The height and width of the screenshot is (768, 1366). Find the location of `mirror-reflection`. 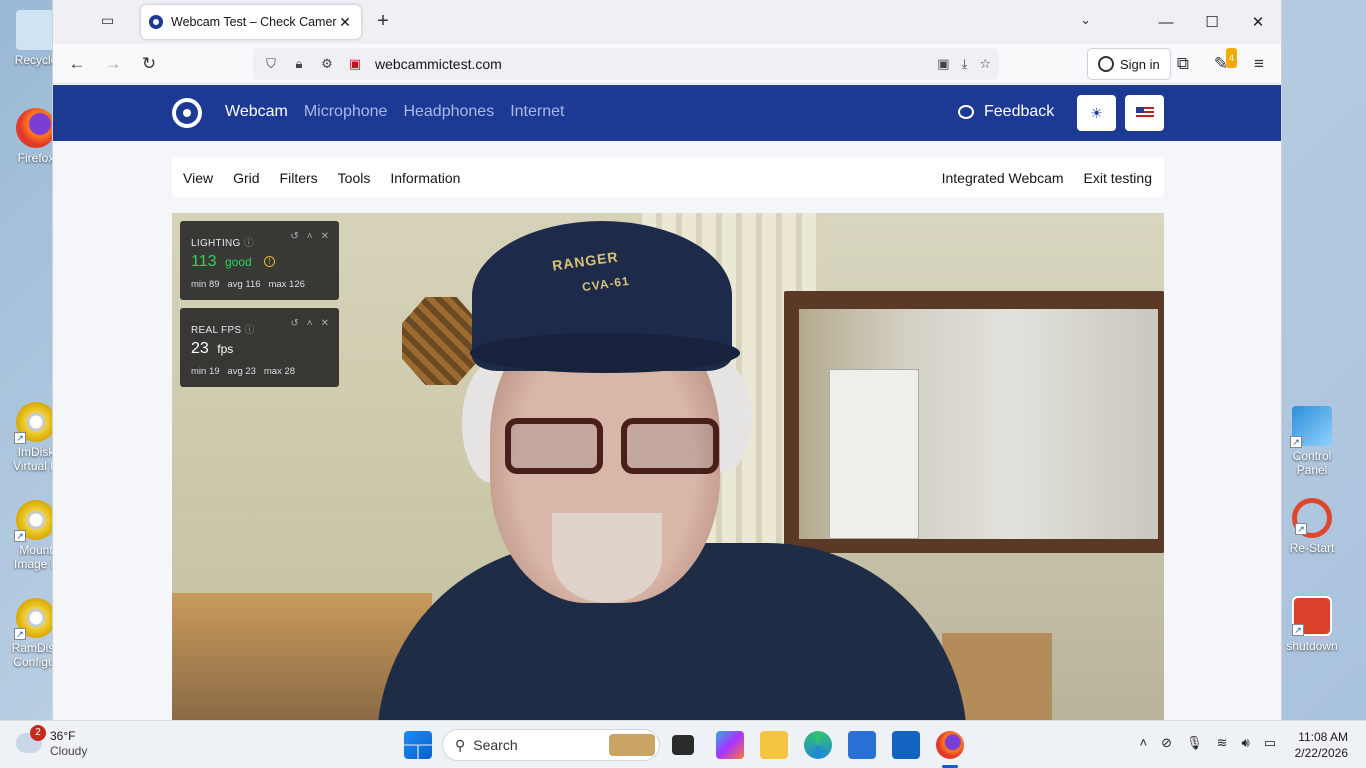

mirror-reflection is located at coordinates (978, 424).